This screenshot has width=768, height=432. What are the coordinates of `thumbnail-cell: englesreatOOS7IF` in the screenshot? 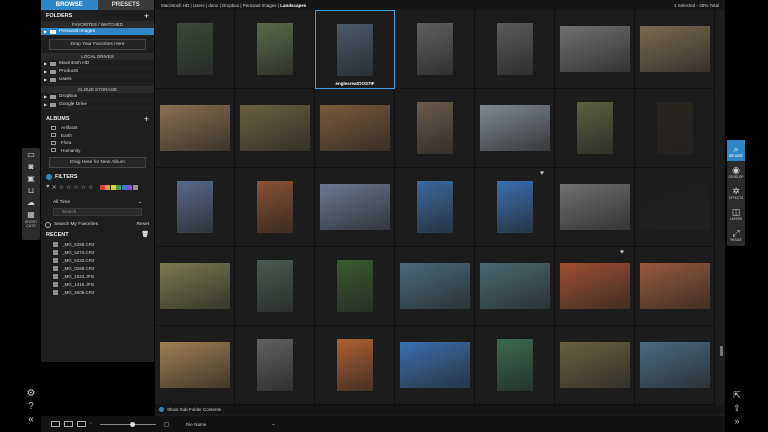 It's located at (355, 49).